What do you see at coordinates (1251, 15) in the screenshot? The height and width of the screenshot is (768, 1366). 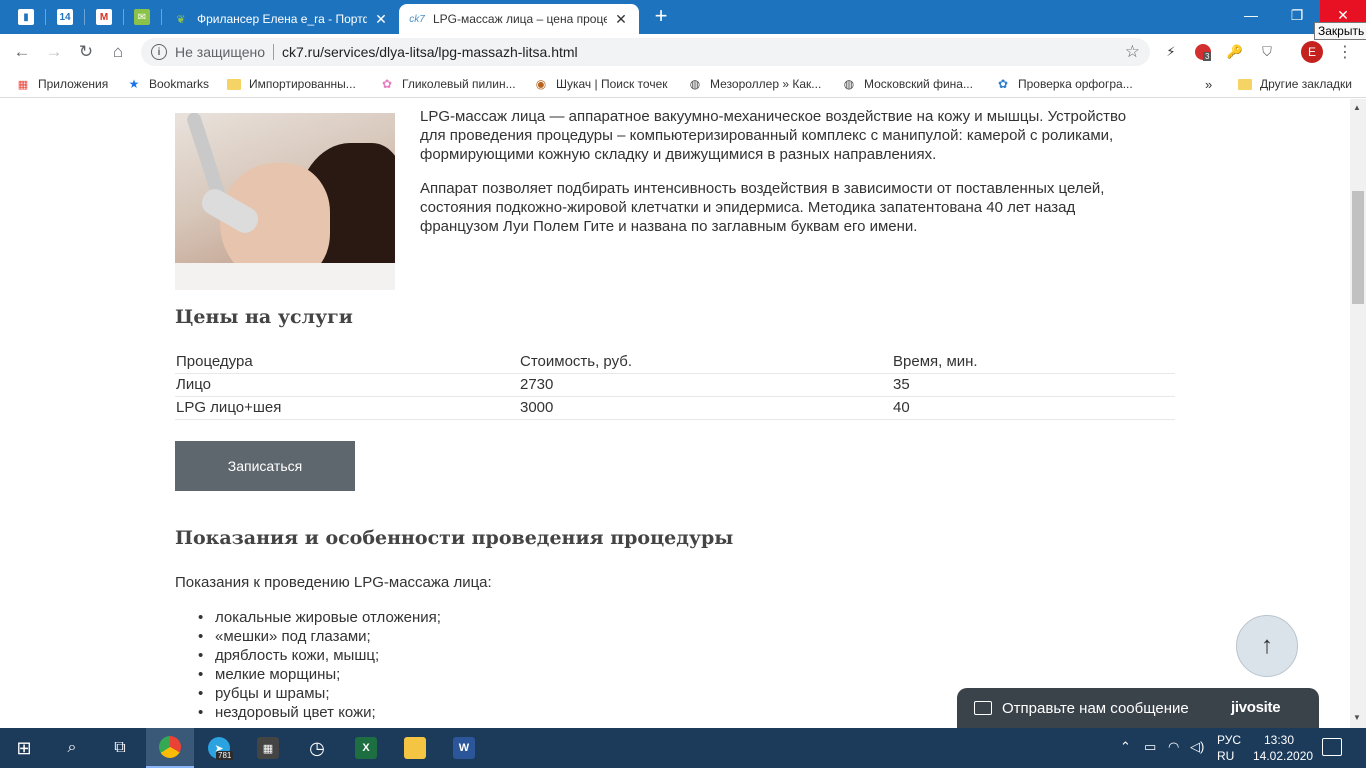 I see `minimize-button: —` at bounding box center [1251, 15].